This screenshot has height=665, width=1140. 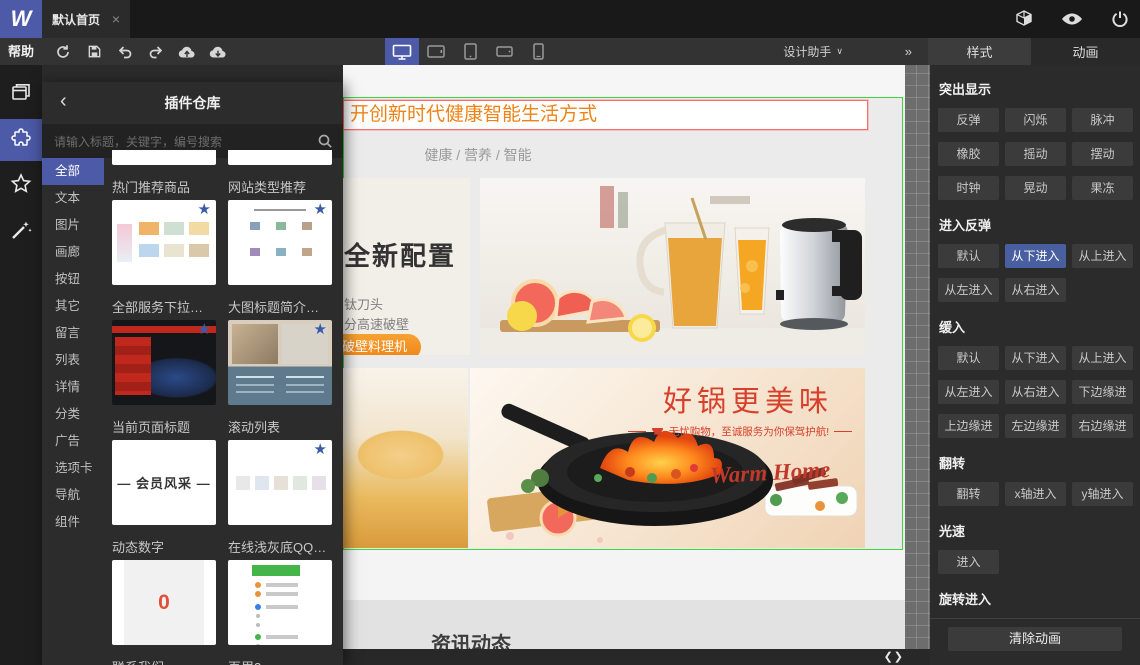 What do you see at coordinates (968, 154) in the screenshot?
I see `animation-button-橡胶: 橡胶` at bounding box center [968, 154].